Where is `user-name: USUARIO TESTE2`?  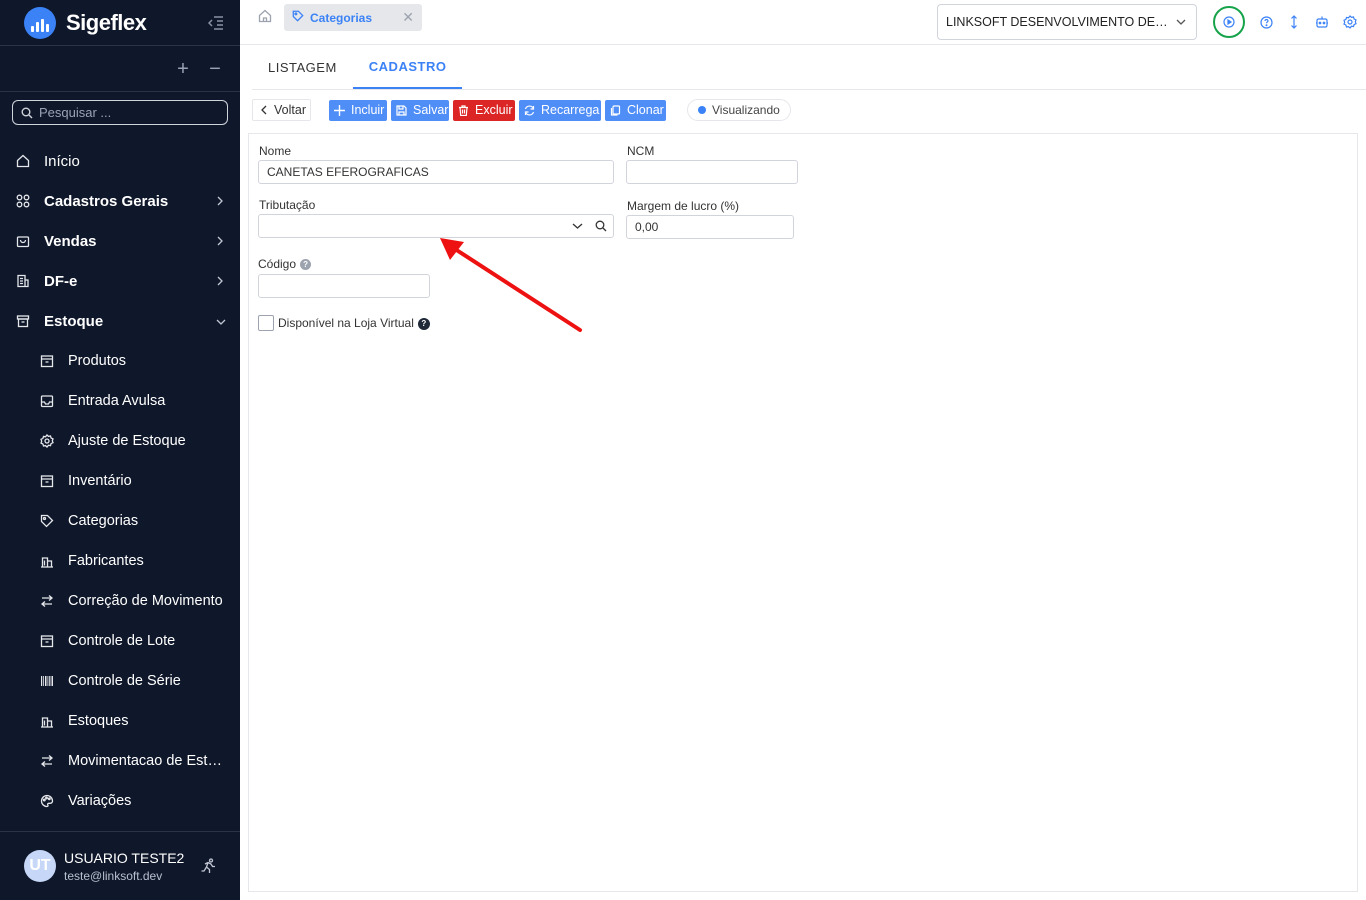 user-name: USUARIO TESTE2 is located at coordinates (124, 857).